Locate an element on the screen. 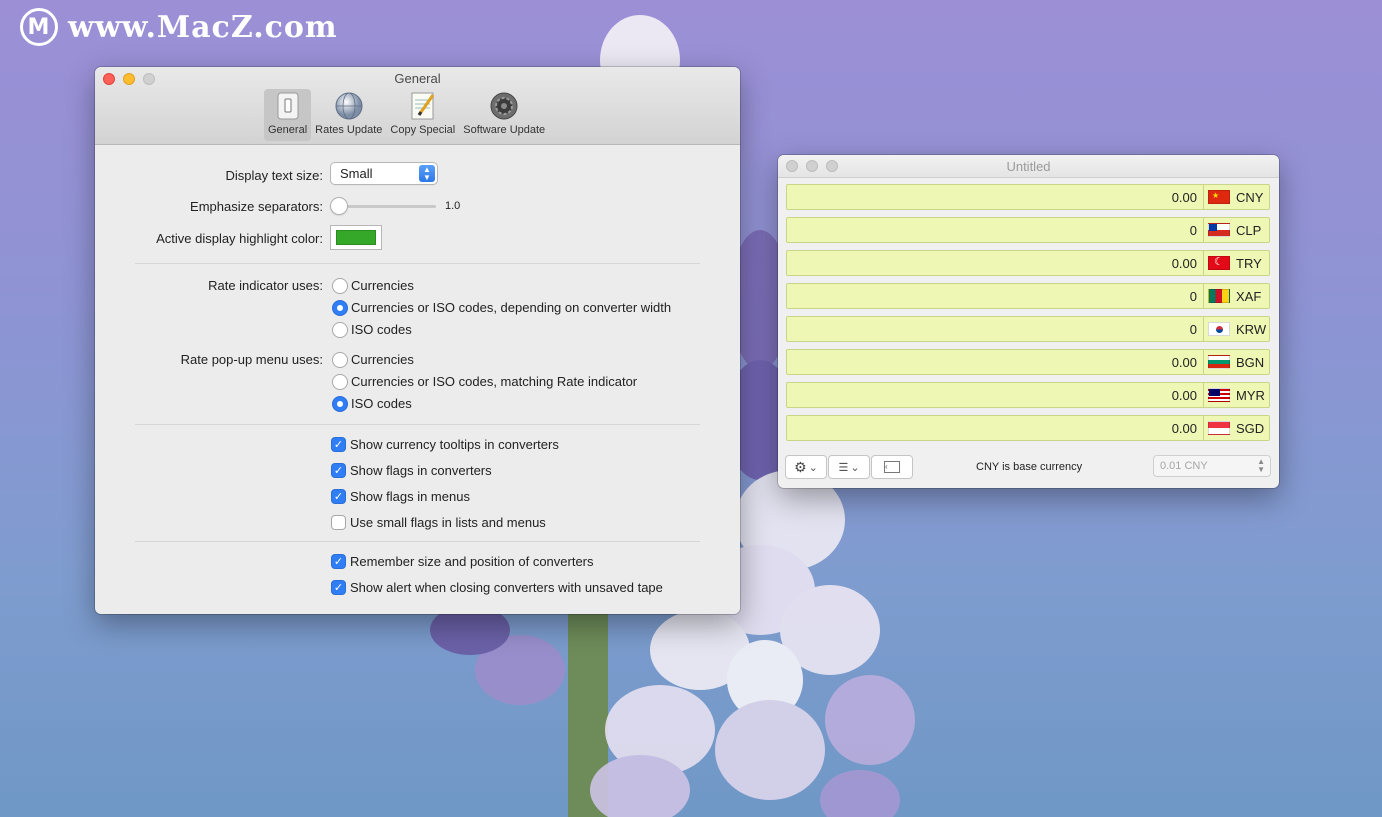  sidebar-toggle-icon: ‹ is located at coordinates (892, 467).